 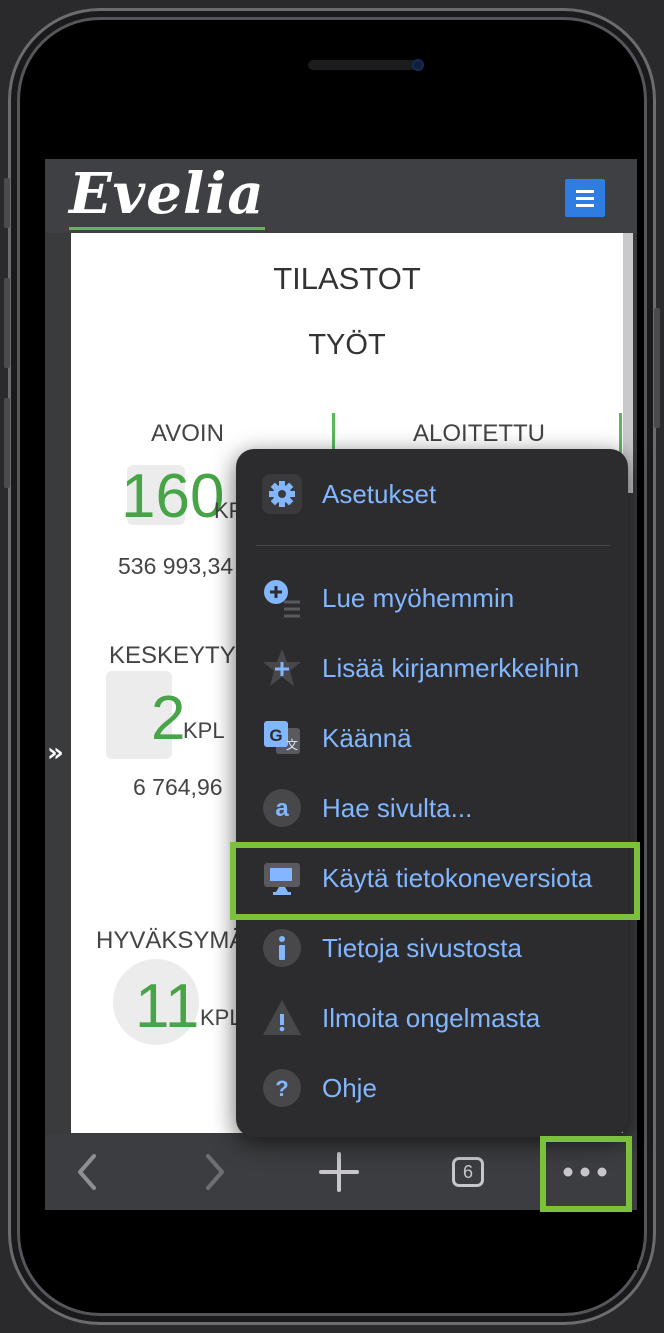 I want to click on stat-label-avoin: AVOIN, so click(x=187, y=433).